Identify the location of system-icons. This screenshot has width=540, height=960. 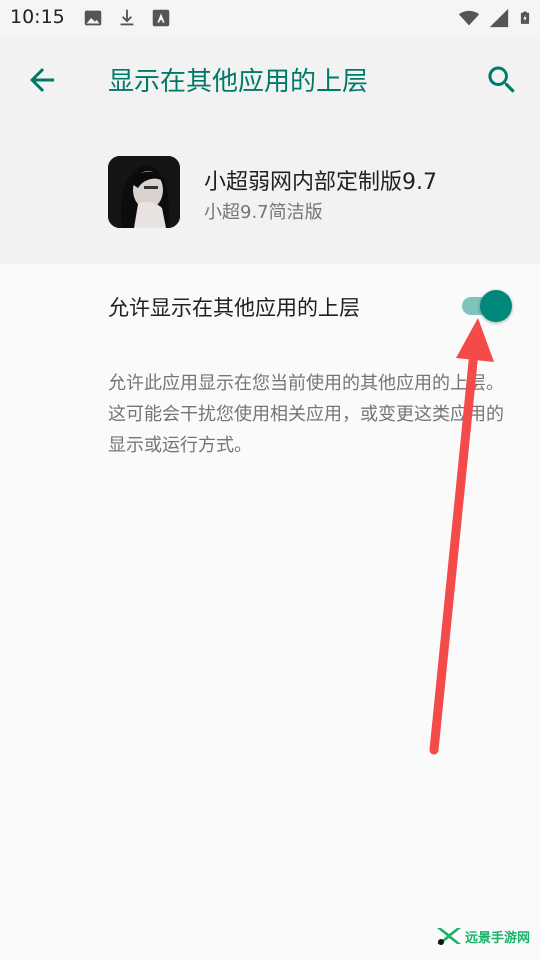
(495, 18).